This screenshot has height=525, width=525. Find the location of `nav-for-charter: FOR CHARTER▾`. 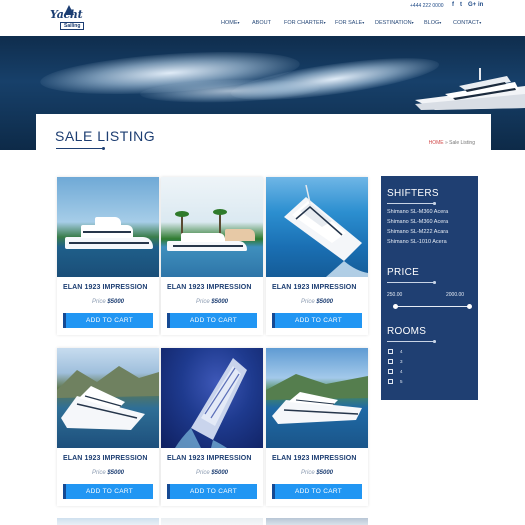

nav-for-charter: FOR CHARTER▾ is located at coordinates (305, 23).